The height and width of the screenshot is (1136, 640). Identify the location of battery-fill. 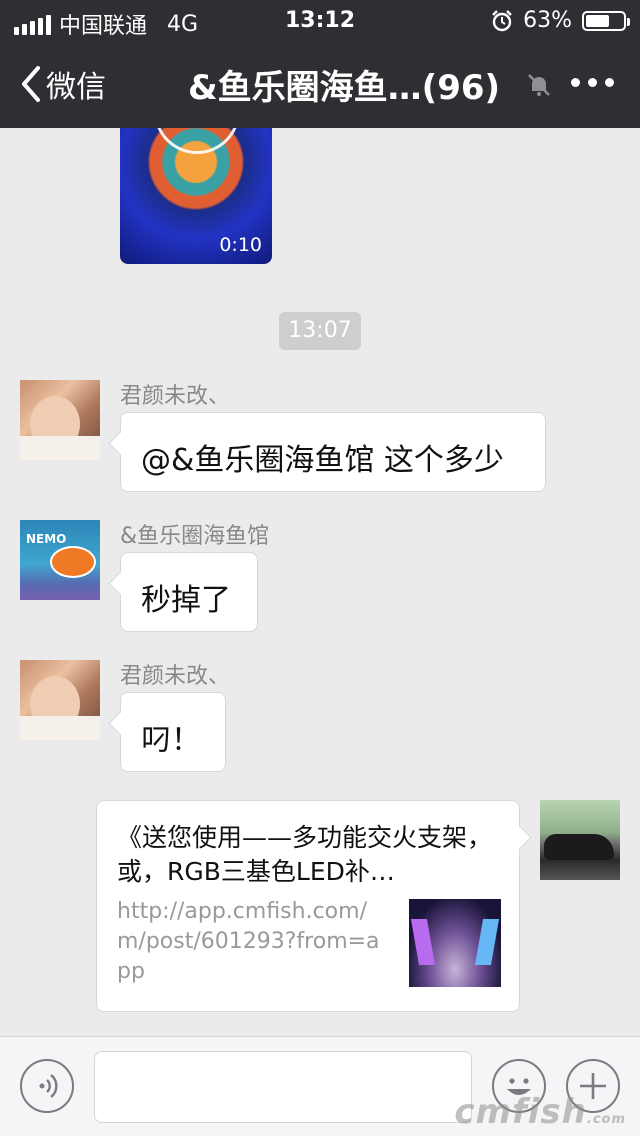
(597, 20).